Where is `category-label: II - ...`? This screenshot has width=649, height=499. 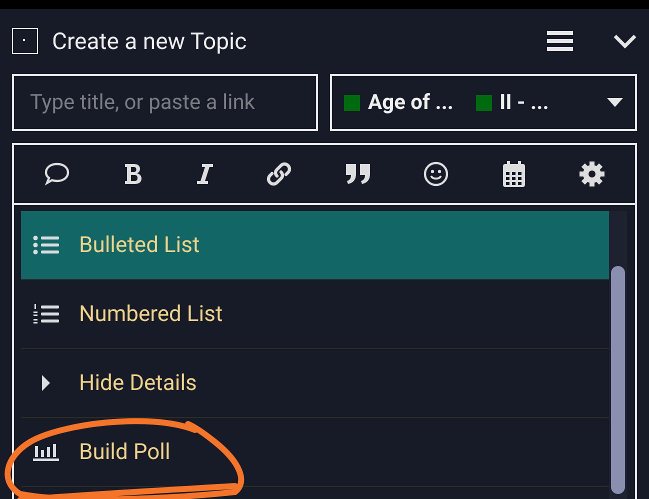
category-label: II - ... is located at coordinates (524, 102).